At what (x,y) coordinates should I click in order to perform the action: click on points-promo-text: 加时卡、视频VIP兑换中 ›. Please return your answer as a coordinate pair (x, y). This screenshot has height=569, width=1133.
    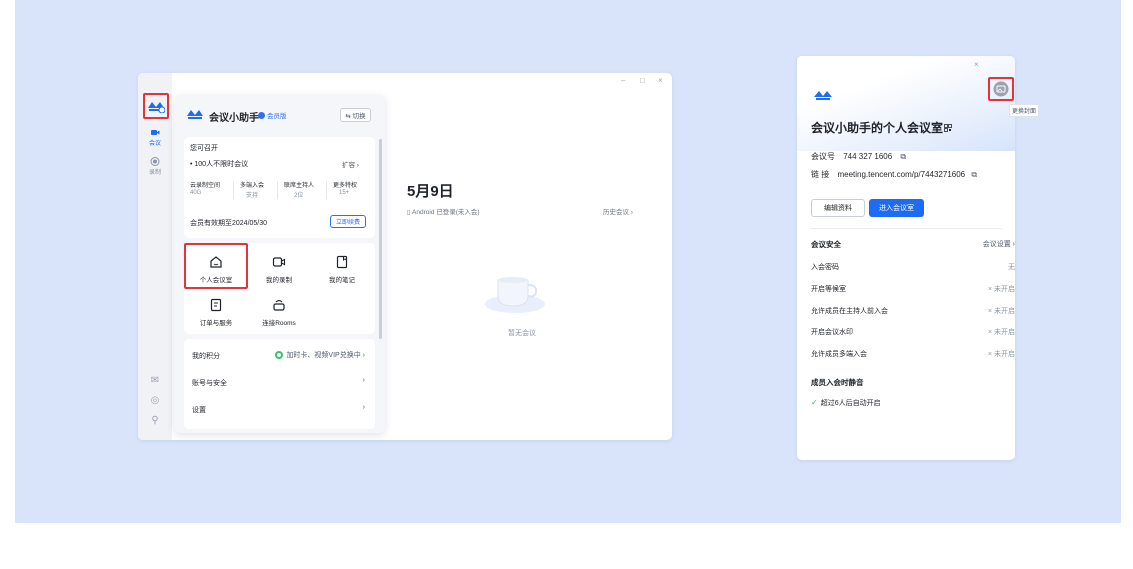
    Looking at the image, I should click on (325, 355).